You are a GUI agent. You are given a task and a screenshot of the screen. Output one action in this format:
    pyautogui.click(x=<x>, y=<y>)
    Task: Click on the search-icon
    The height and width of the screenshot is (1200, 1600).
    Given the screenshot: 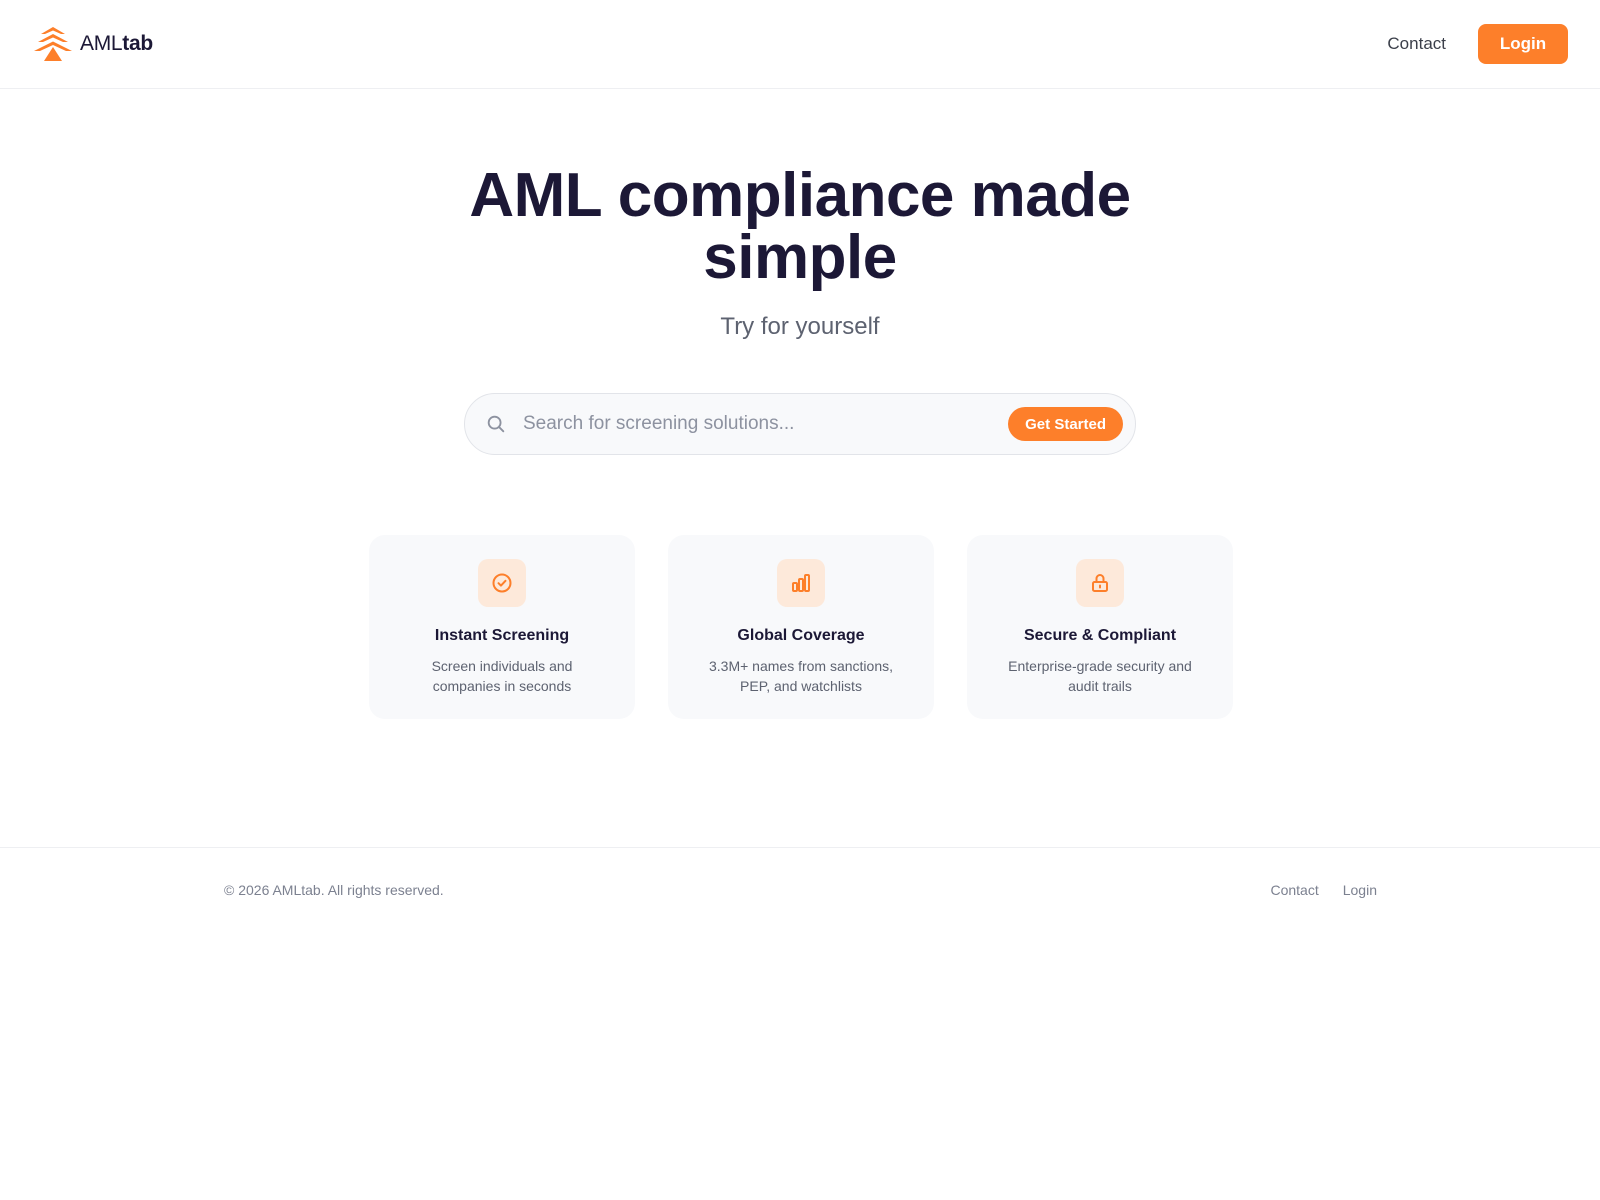 What is the action you would take?
    pyautogui.click(x=496, y=424)
    